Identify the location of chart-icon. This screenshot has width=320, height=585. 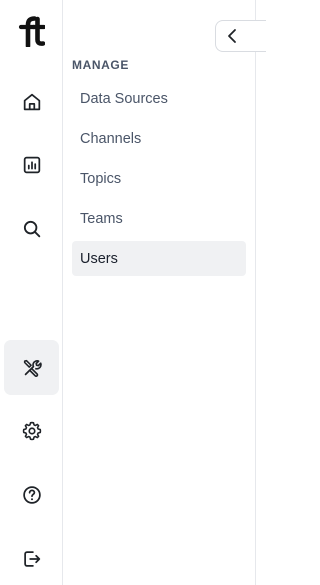
(31, 164).